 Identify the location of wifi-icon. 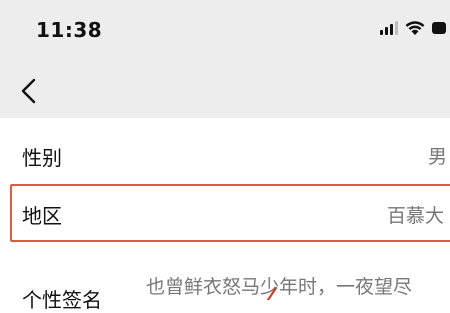
(415, 28).